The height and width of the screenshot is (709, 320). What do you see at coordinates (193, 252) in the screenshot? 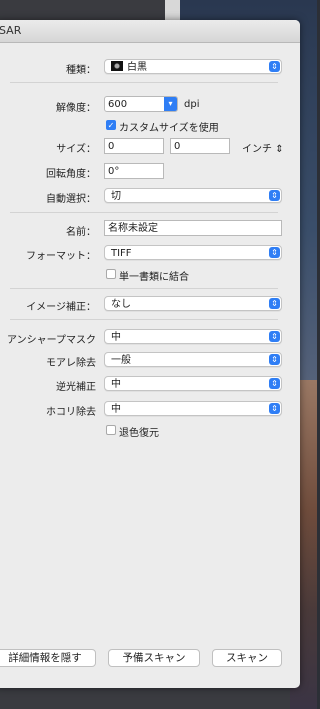
I see `format-popup: TIFF ⇕` at bounding box center [193, 252].